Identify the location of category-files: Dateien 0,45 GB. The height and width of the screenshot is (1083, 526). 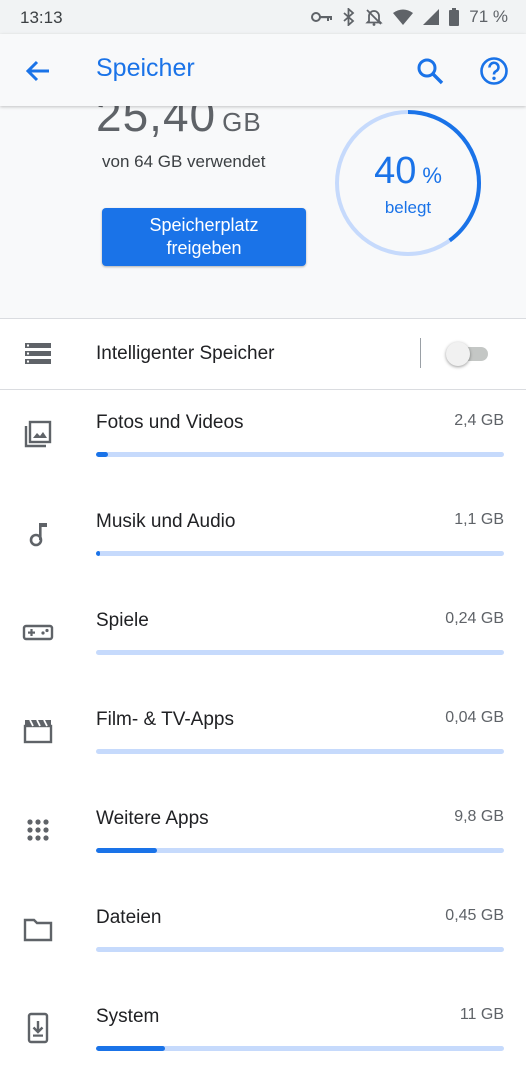
(263, 934).